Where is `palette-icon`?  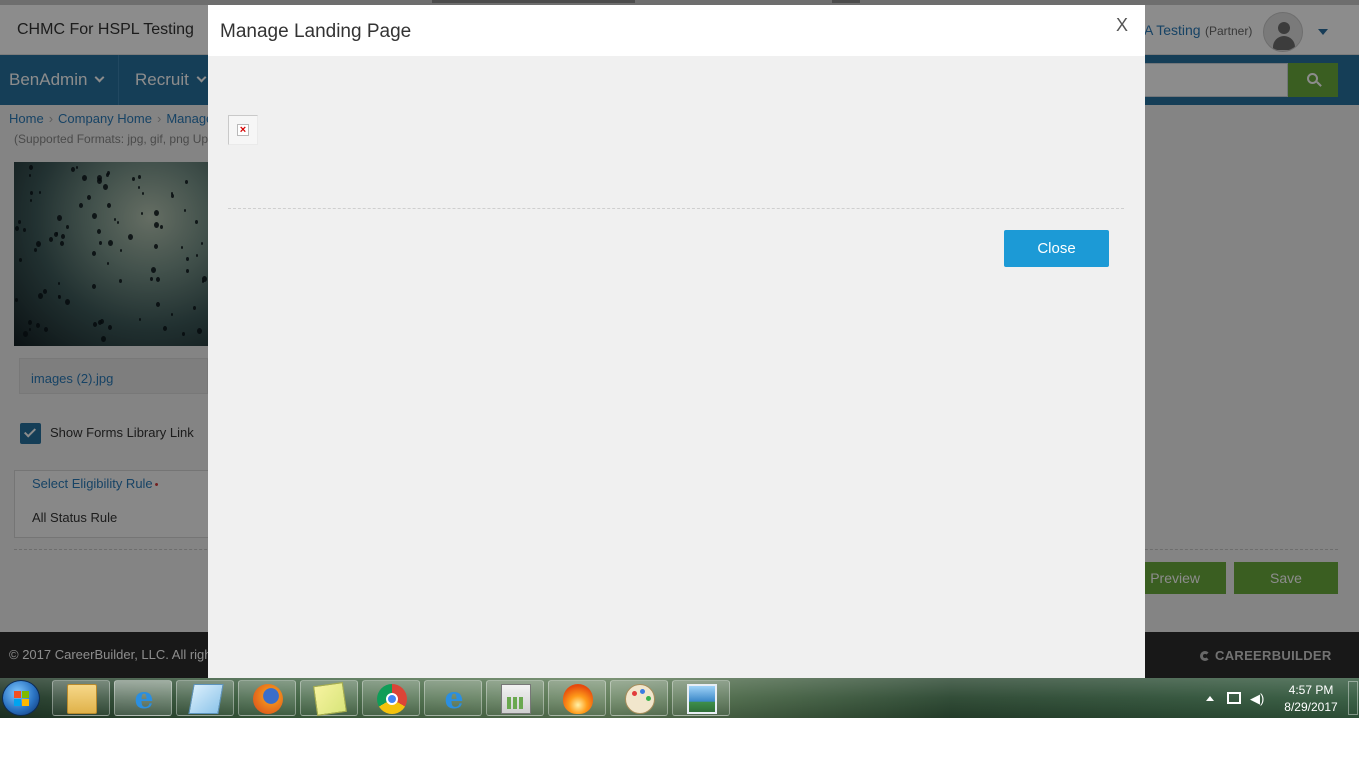 palette-icon is located at coordinates (640, 699).